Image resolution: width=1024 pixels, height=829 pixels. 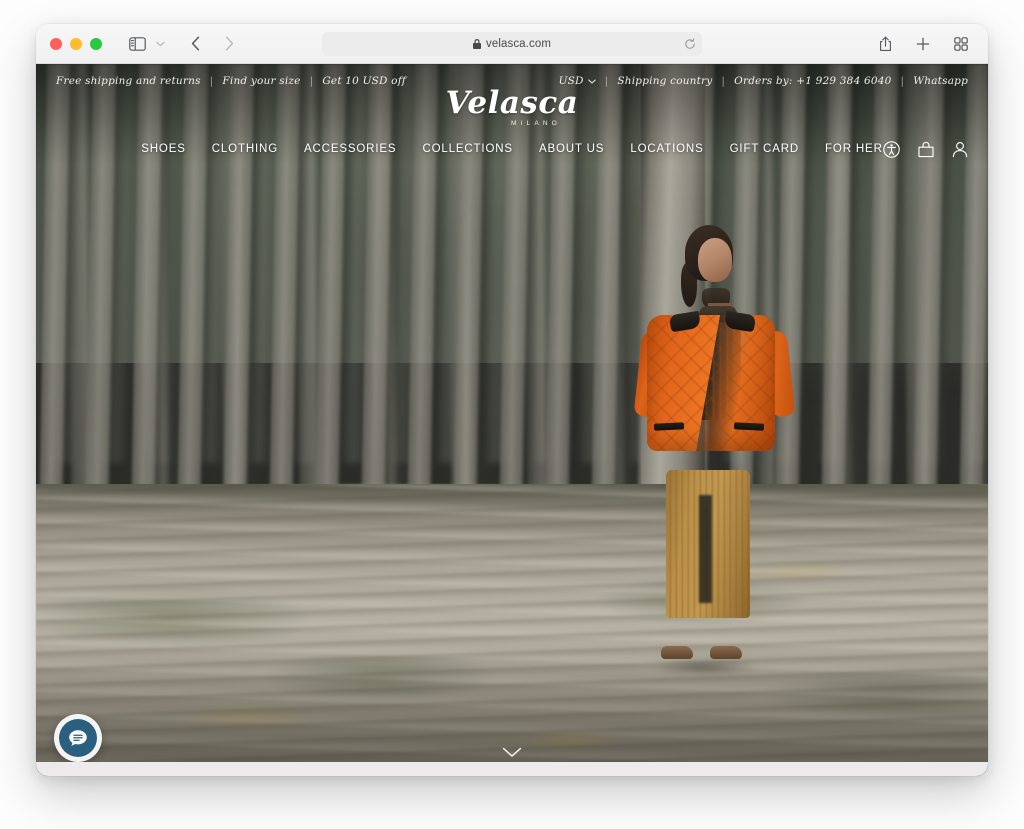 What do you see at coordinates (56, 43) in the screenshot?
I see `close-window-button` at bounding box center [56, 43].